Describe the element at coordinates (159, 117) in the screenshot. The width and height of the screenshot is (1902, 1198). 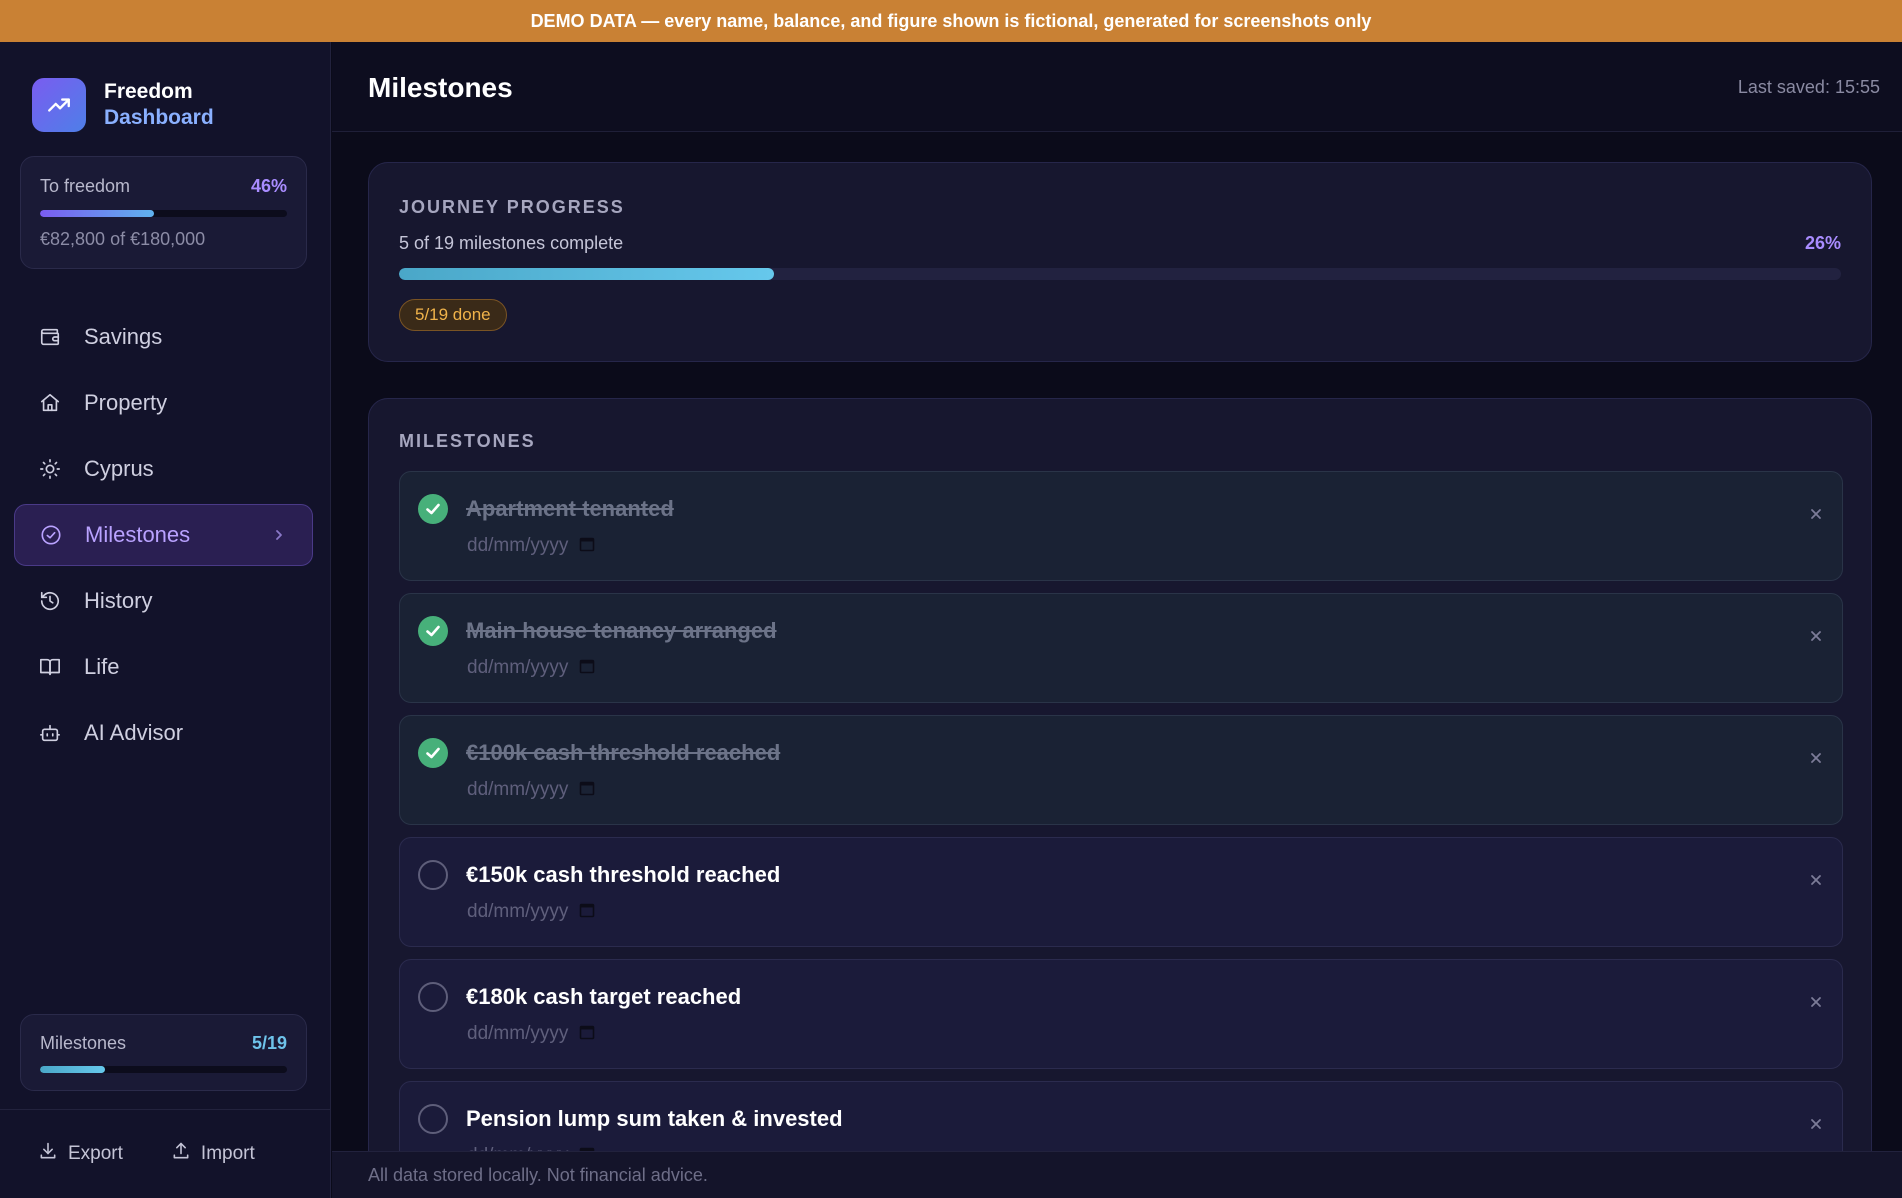
I see `brand-subtitle: Dashboard` at that location.